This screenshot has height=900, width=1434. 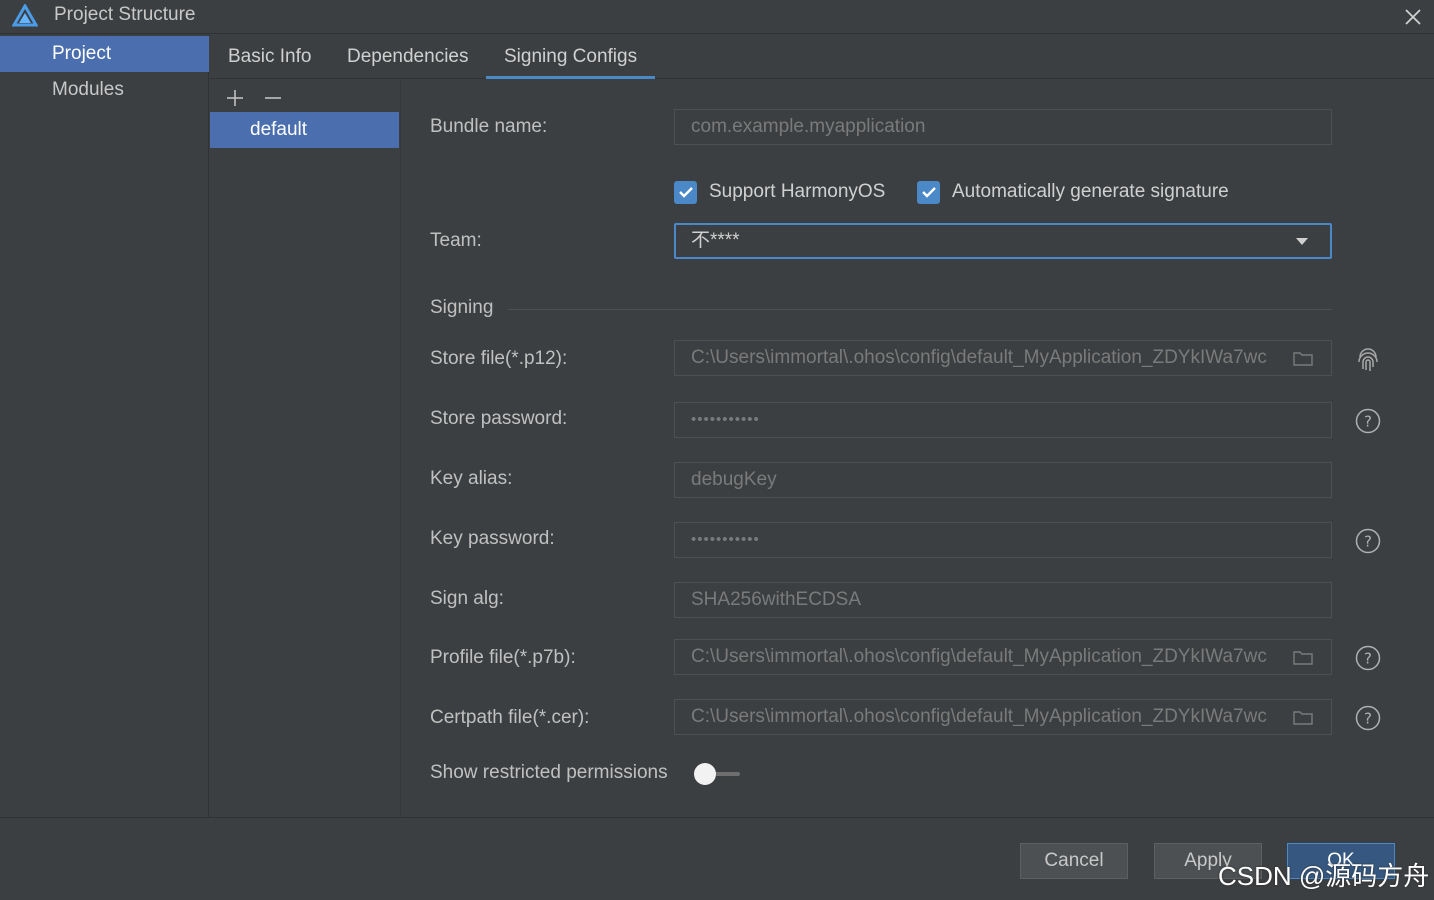 I want to click on store-password-help-icon: ?, so click(x=1368, y=421).